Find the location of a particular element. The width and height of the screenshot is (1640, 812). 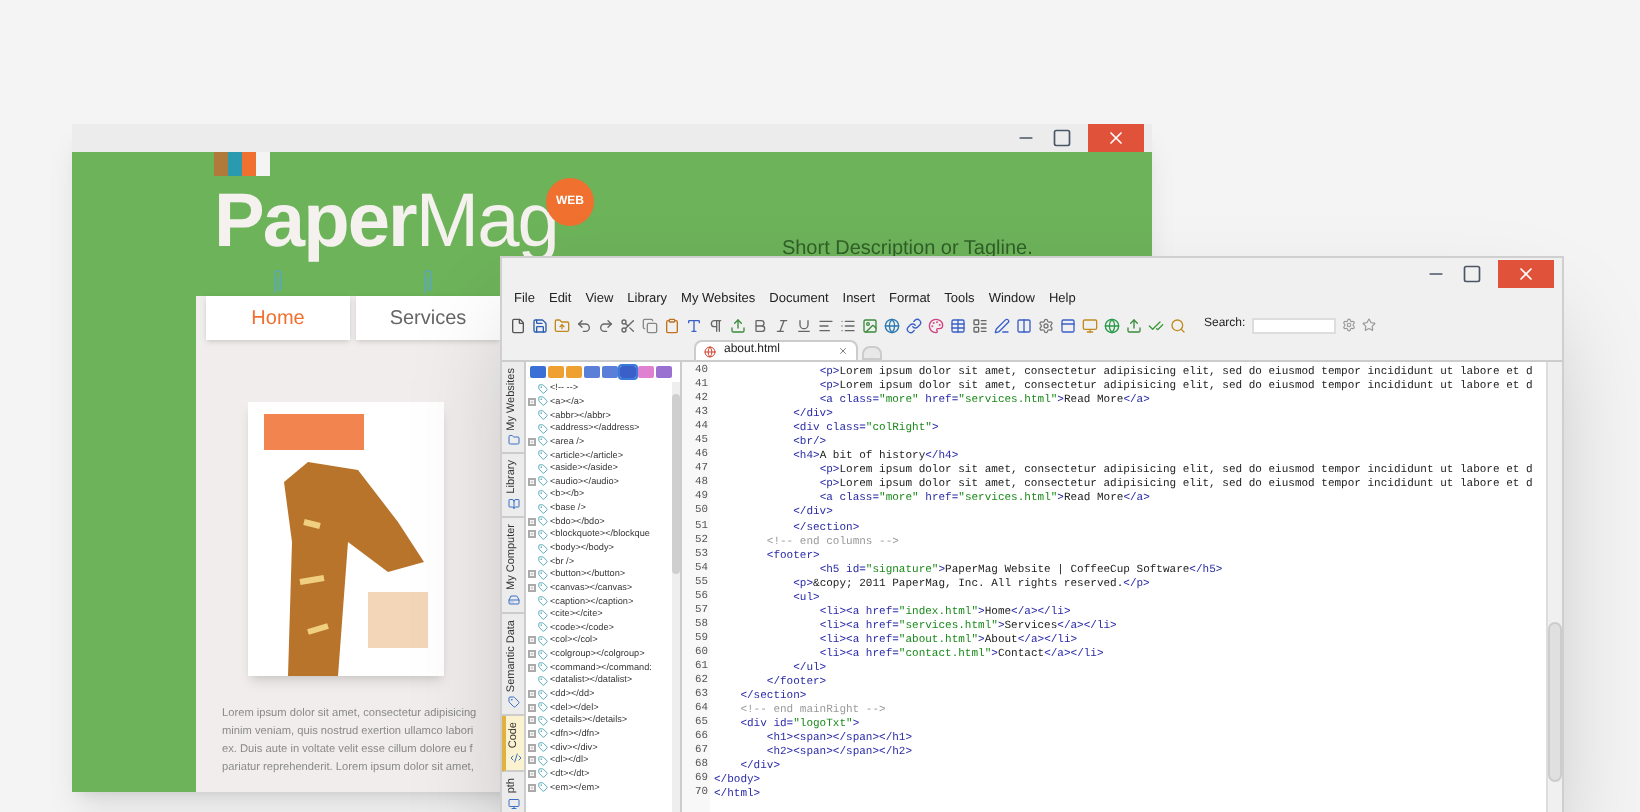

copy-icon is located at coordinates (650, 325).